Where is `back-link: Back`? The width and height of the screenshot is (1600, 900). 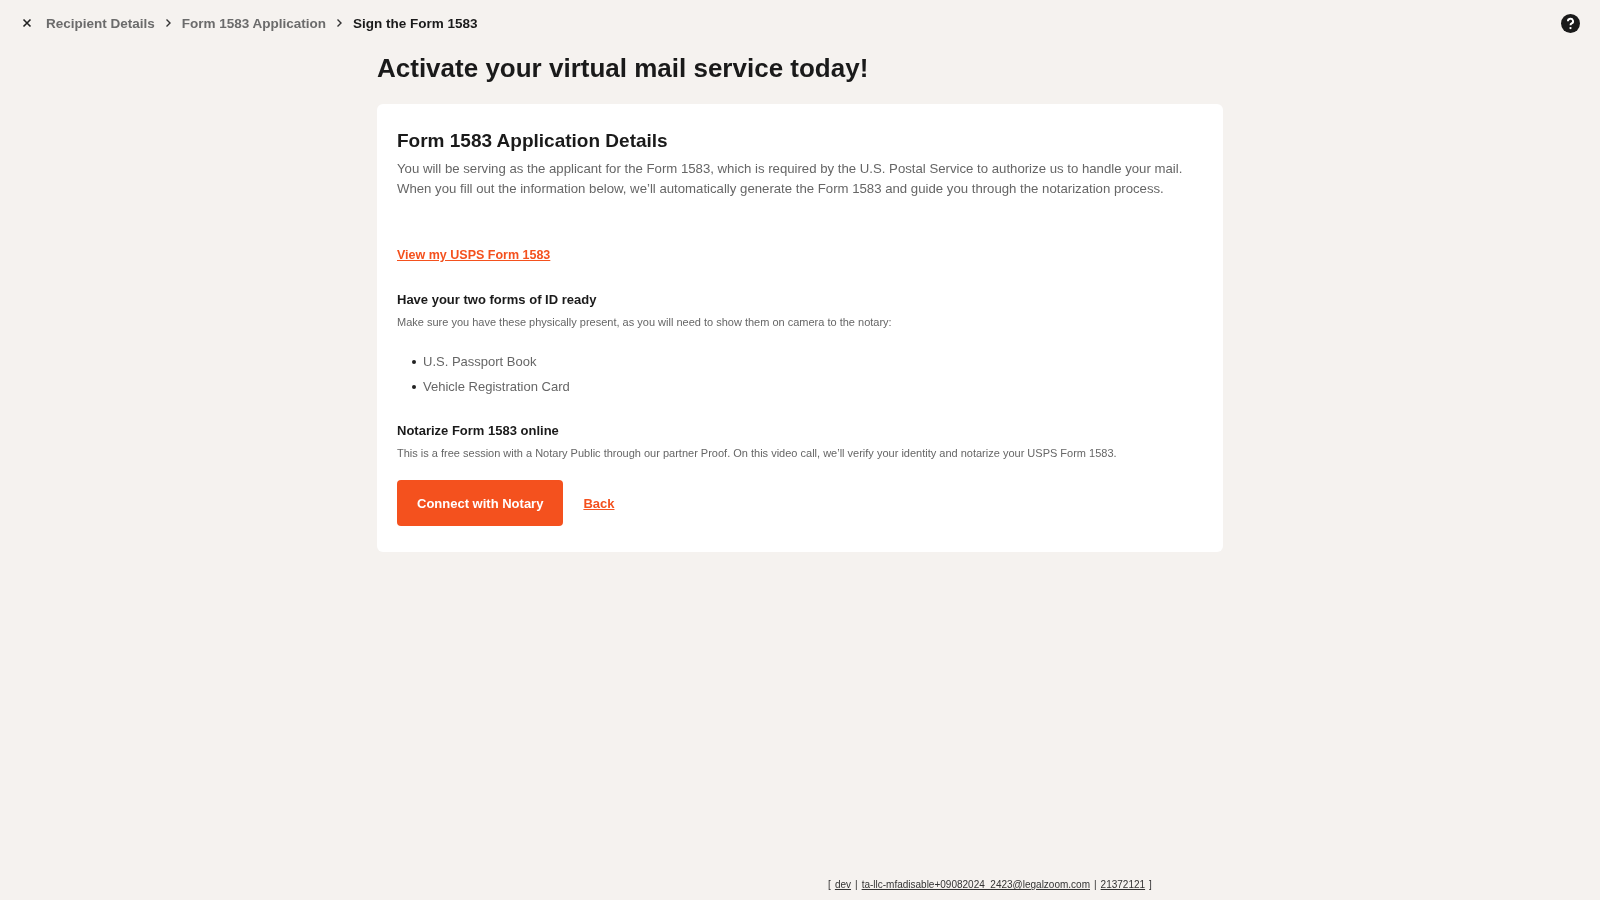
back-link: Back is located at coordinates (599, 503).